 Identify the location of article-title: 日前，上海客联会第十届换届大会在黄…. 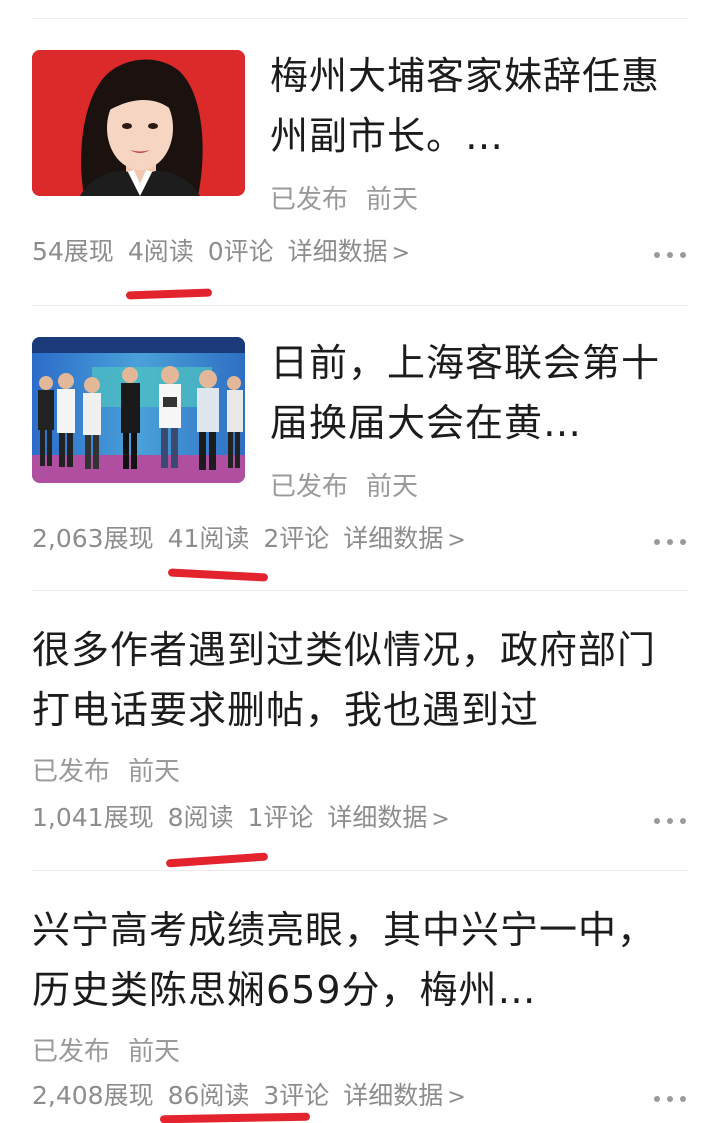
(475, 393).